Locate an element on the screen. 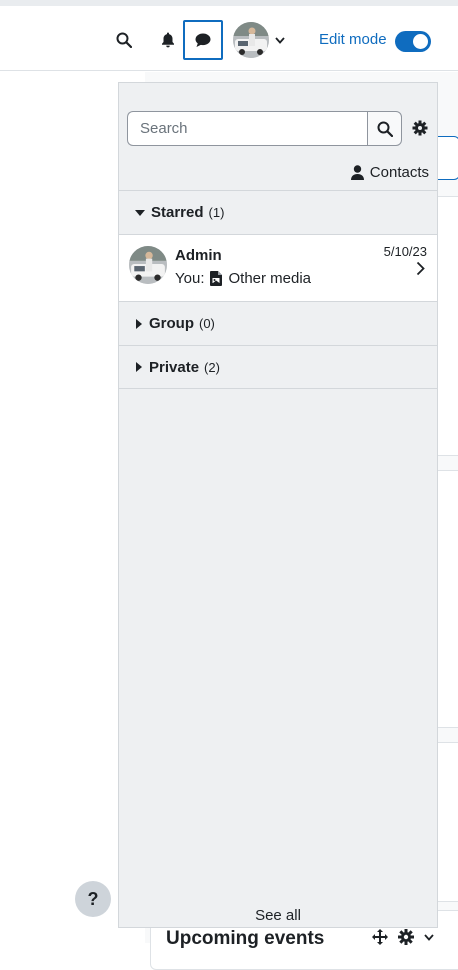 The height and width of the screenshot is (970, 458). conversation-item: Admin 5/10/23 You: Other media is located at coordinates (278, 267).